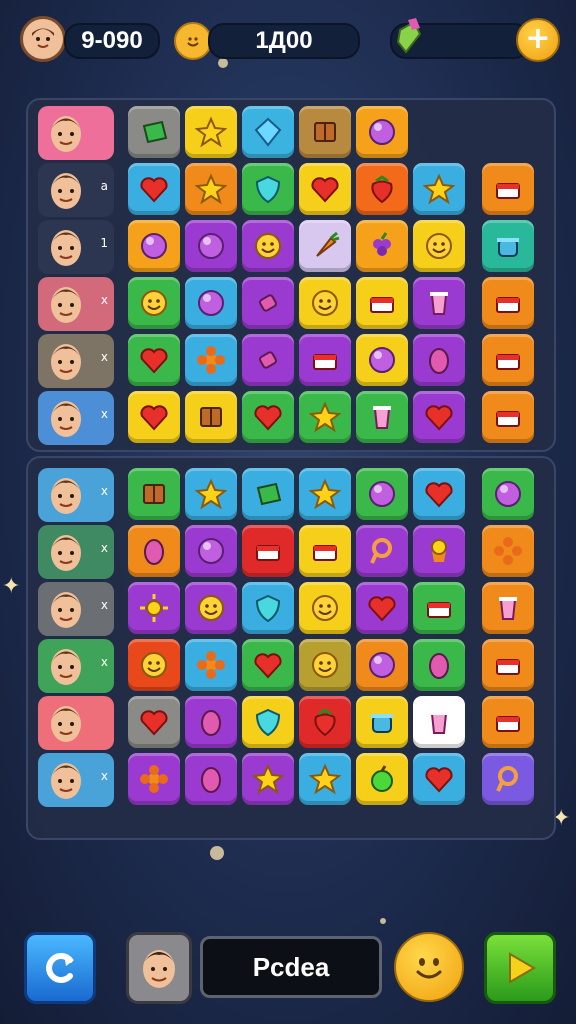 The image size is (576, 1024). Describe the element at coordinates (76, 247) in the screenshot. I see `top-player-3: 1` at that location.